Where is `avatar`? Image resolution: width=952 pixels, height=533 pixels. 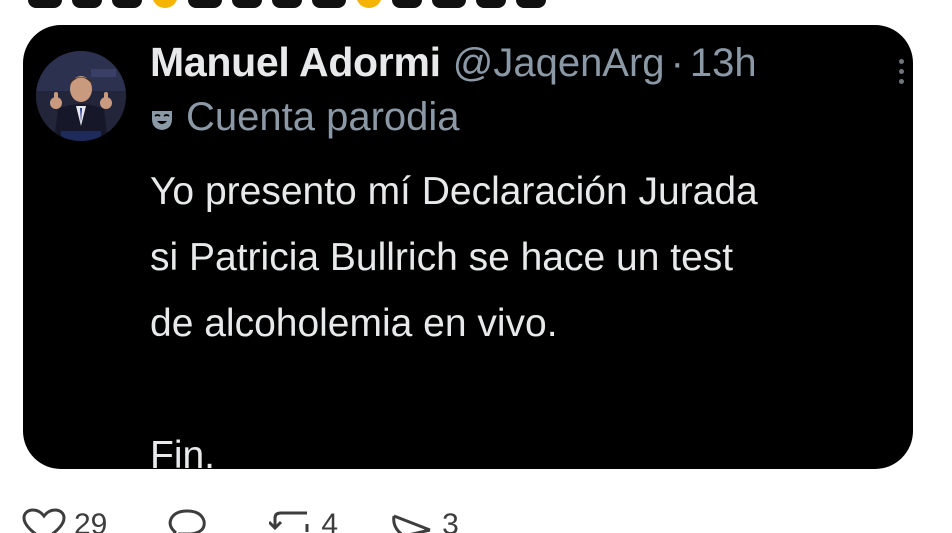
avatar is located at coordinates (81, 96).